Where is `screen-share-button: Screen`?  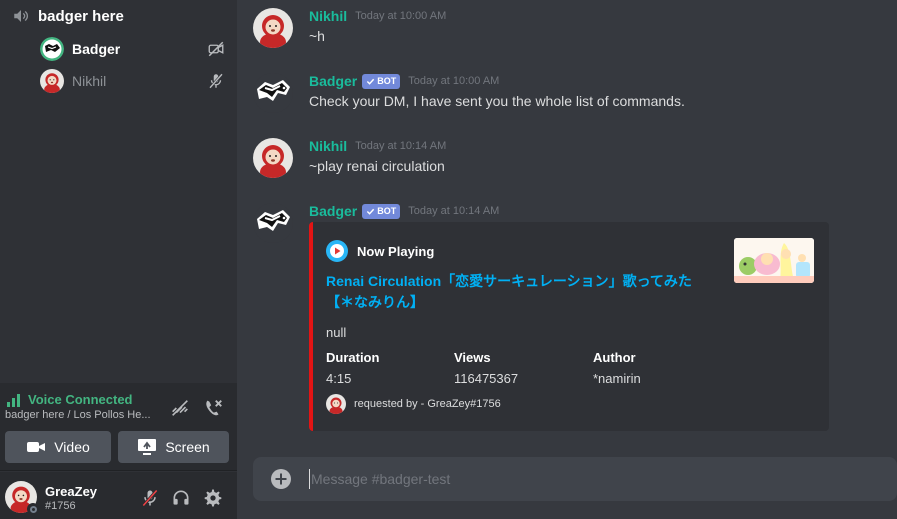 screen-share-button: Screen is located at coordinates (173, 447).